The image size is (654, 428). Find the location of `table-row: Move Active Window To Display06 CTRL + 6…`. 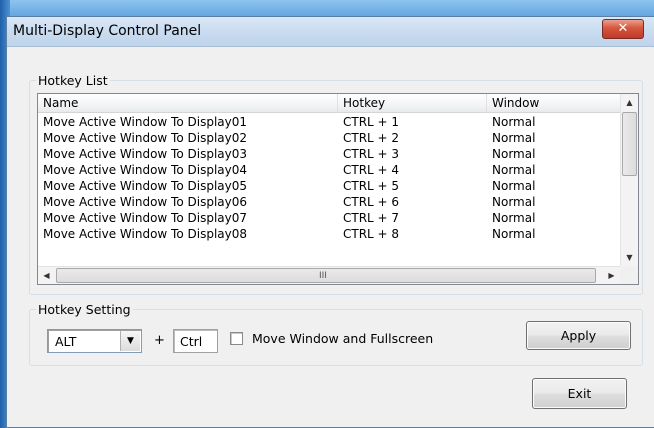

table-row: Move Active Window To Display06 CTRL + 6… is located at coordinates (329, 202).